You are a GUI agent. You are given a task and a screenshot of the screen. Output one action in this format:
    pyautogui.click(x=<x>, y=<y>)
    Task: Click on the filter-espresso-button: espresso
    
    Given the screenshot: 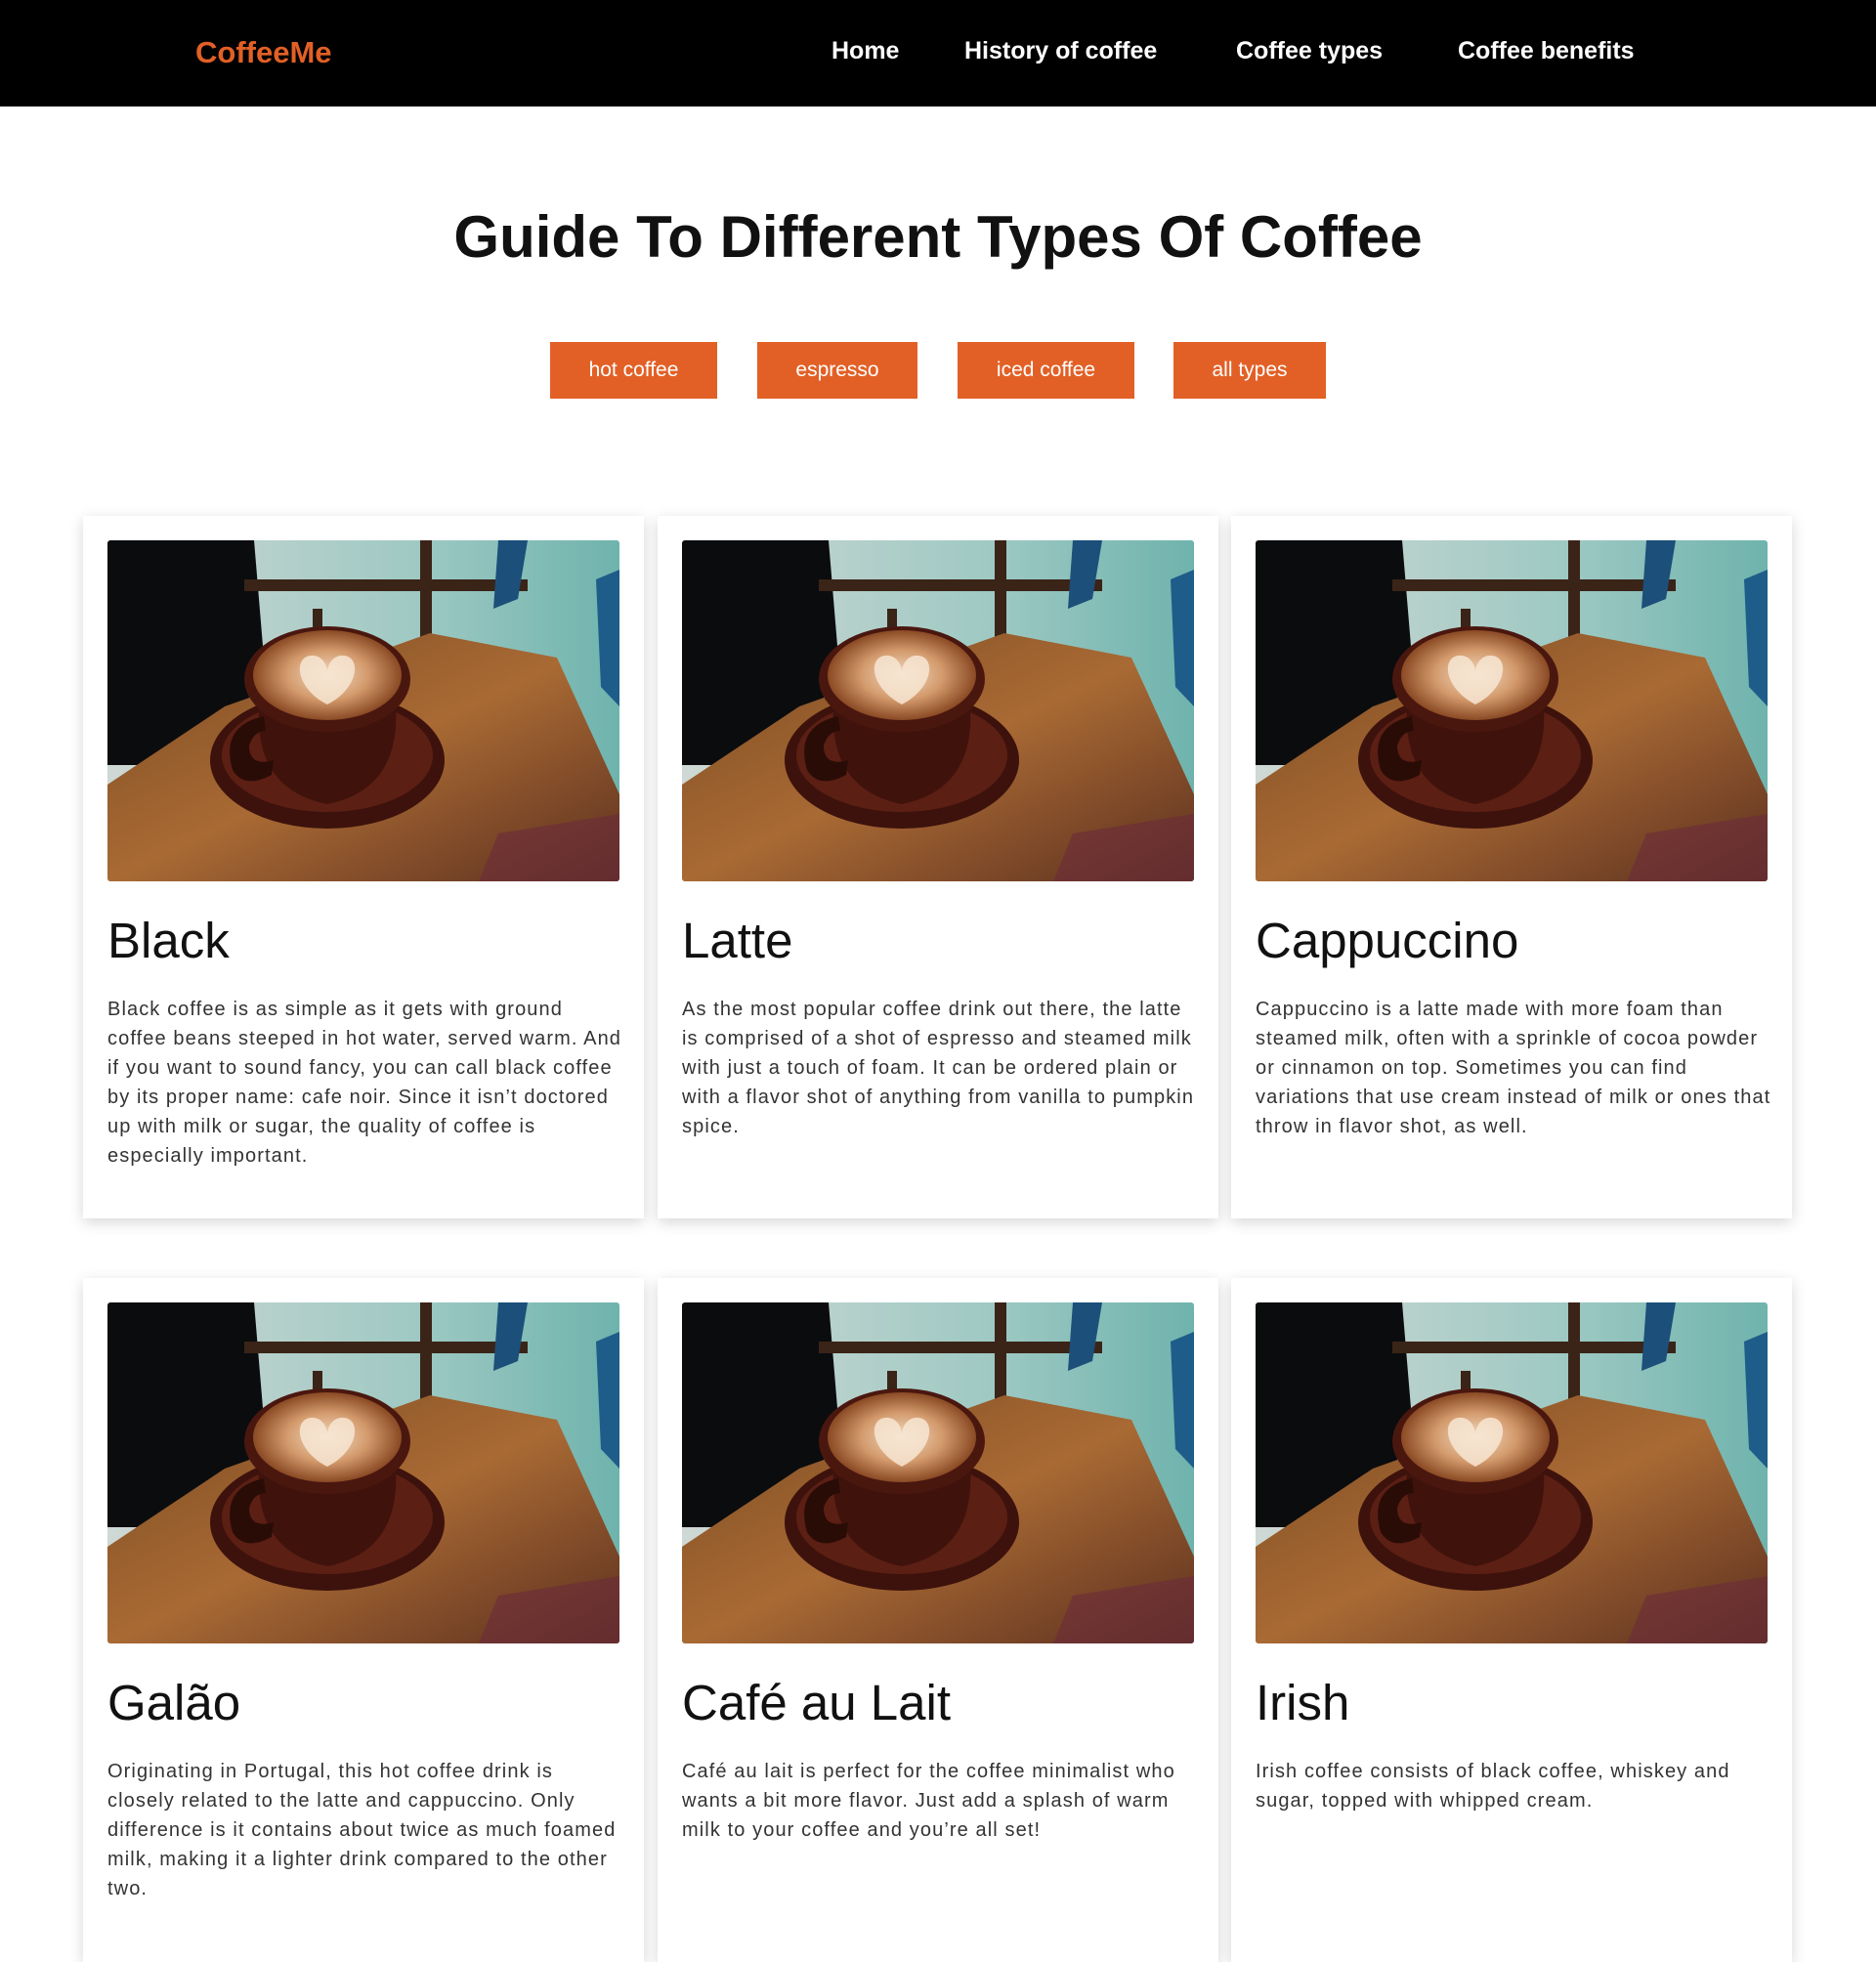 What is the action you would take?
    pyautogui.click(x=837, y=370)
    